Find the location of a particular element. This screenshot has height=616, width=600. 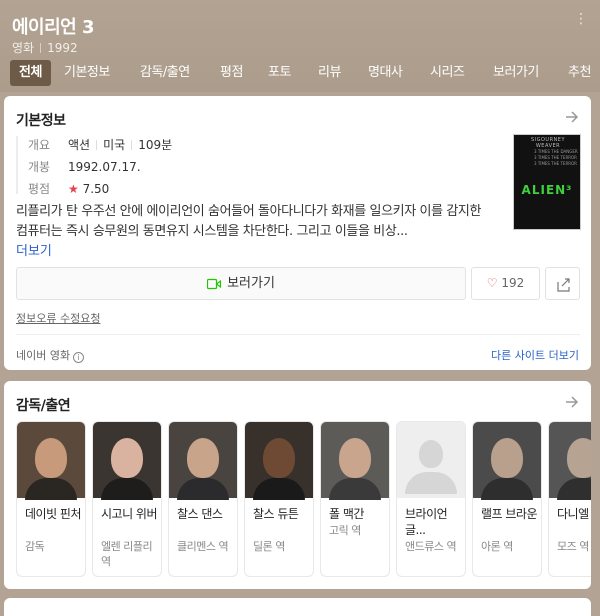

more-link: 더보기 is located at coordinates (34, 249).